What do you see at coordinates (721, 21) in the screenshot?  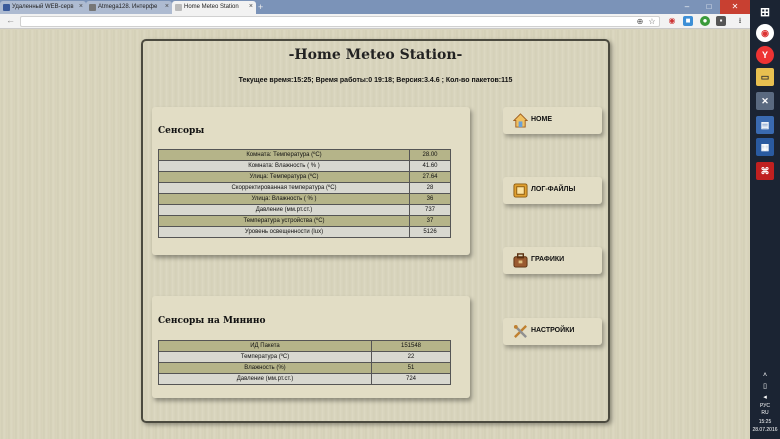 I see `extension-icon: ▪` at bounding box center [721, 21].